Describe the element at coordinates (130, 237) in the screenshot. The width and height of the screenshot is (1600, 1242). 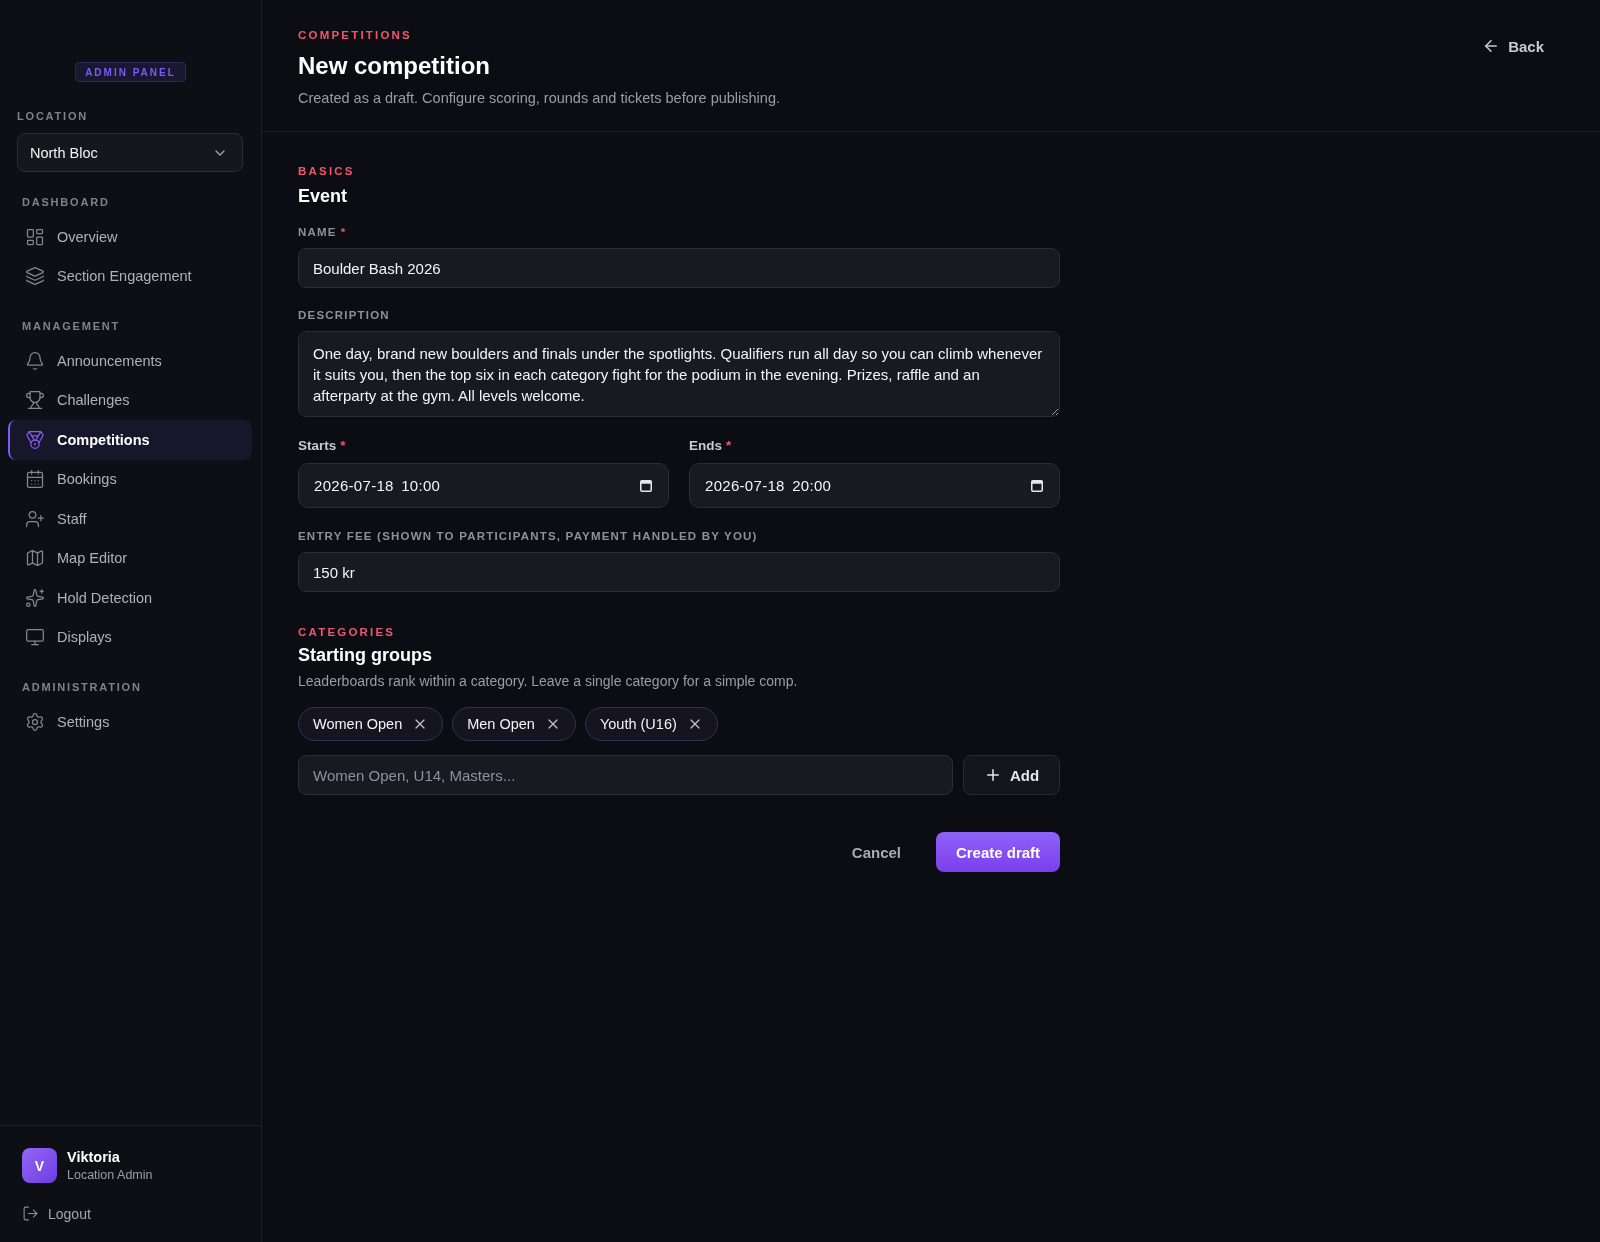
I see `sidebar-item: Overview` at that location.